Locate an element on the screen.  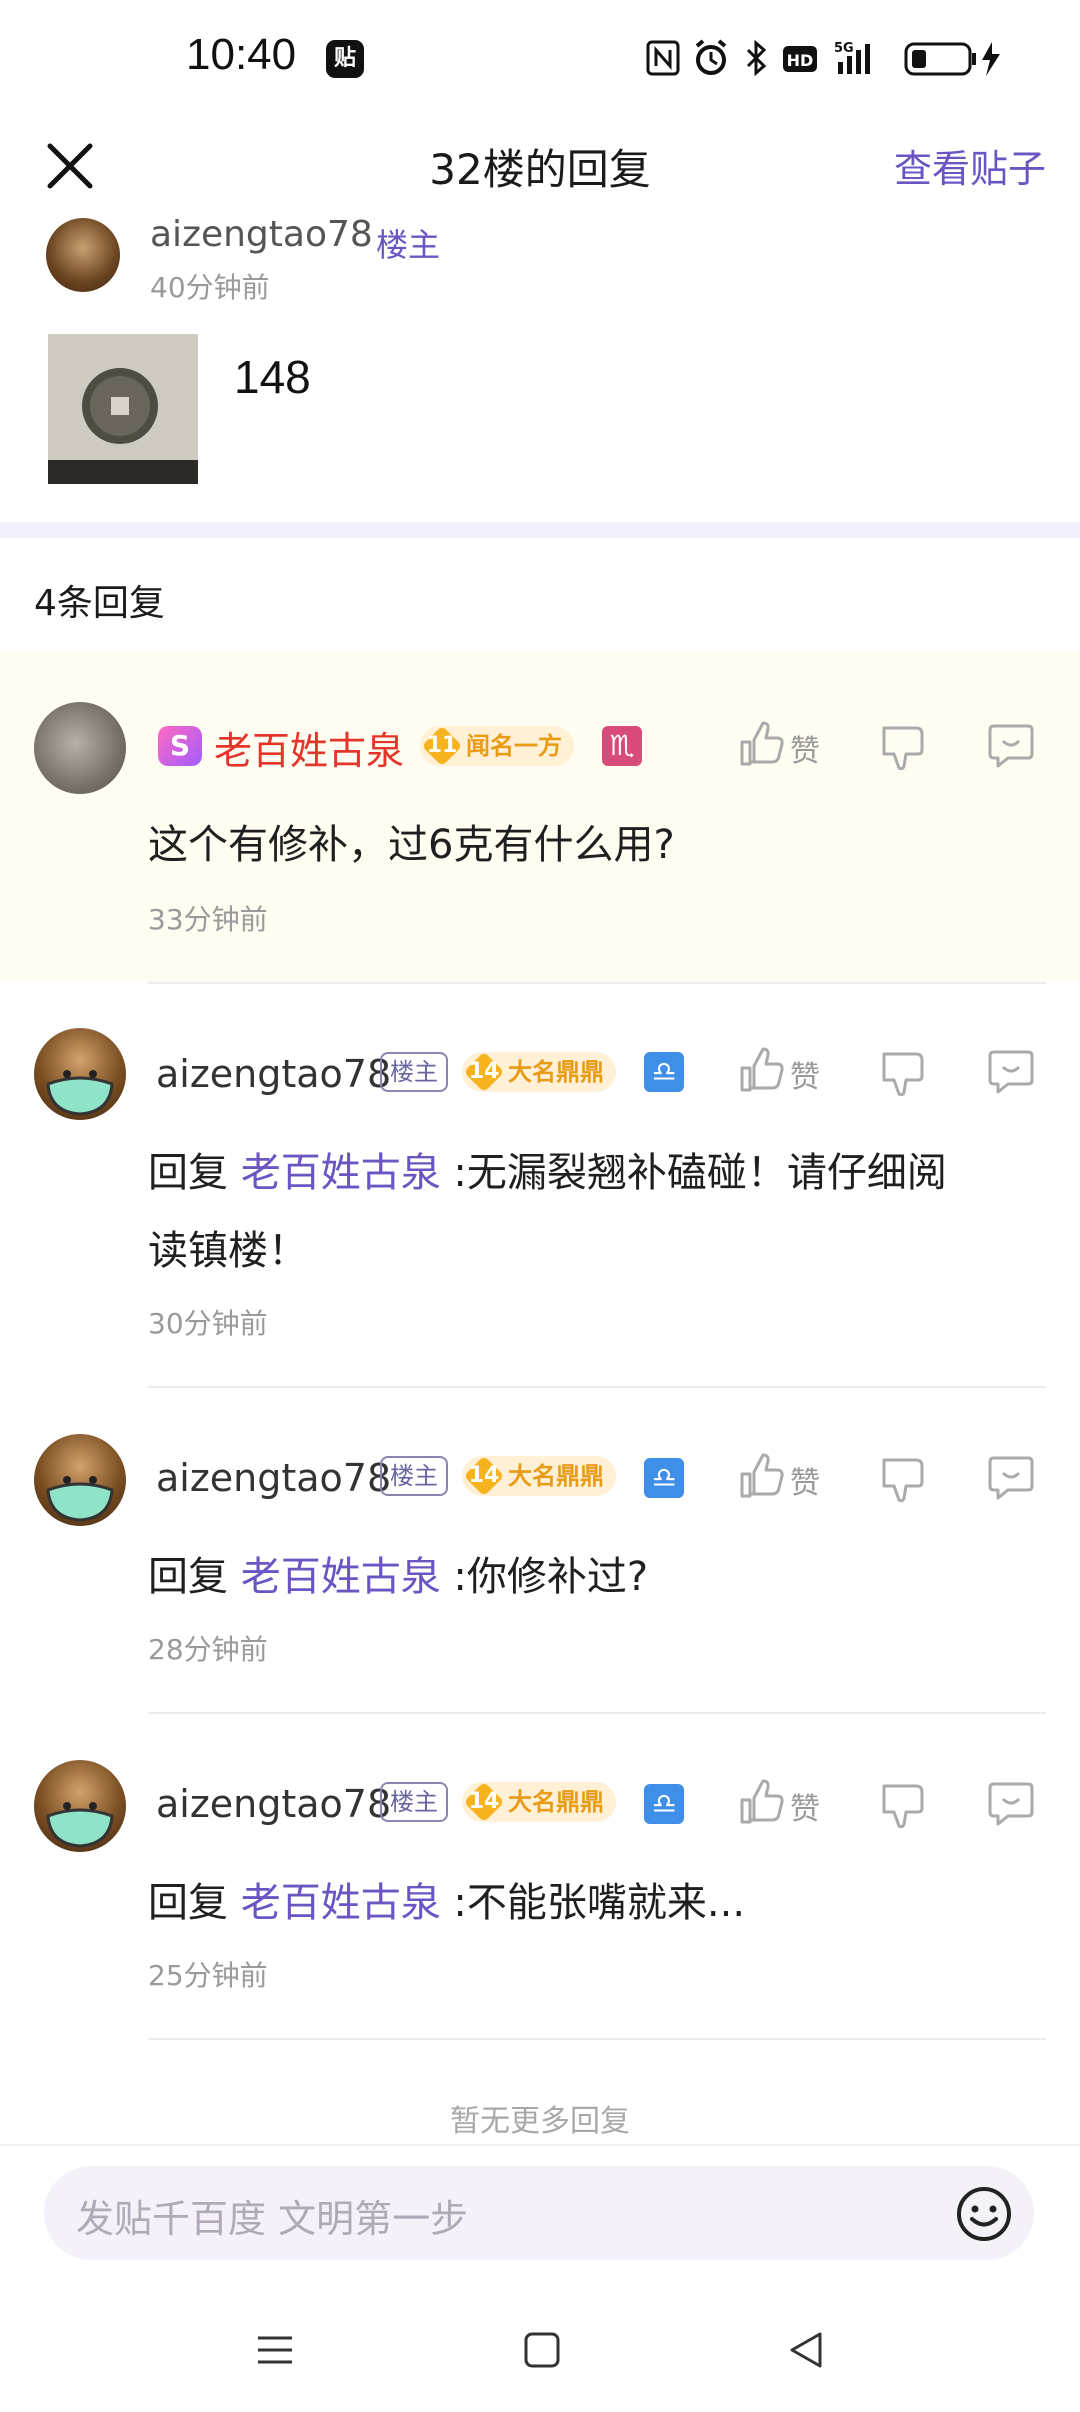
nfc-icon is located at coordinates (663, 58).